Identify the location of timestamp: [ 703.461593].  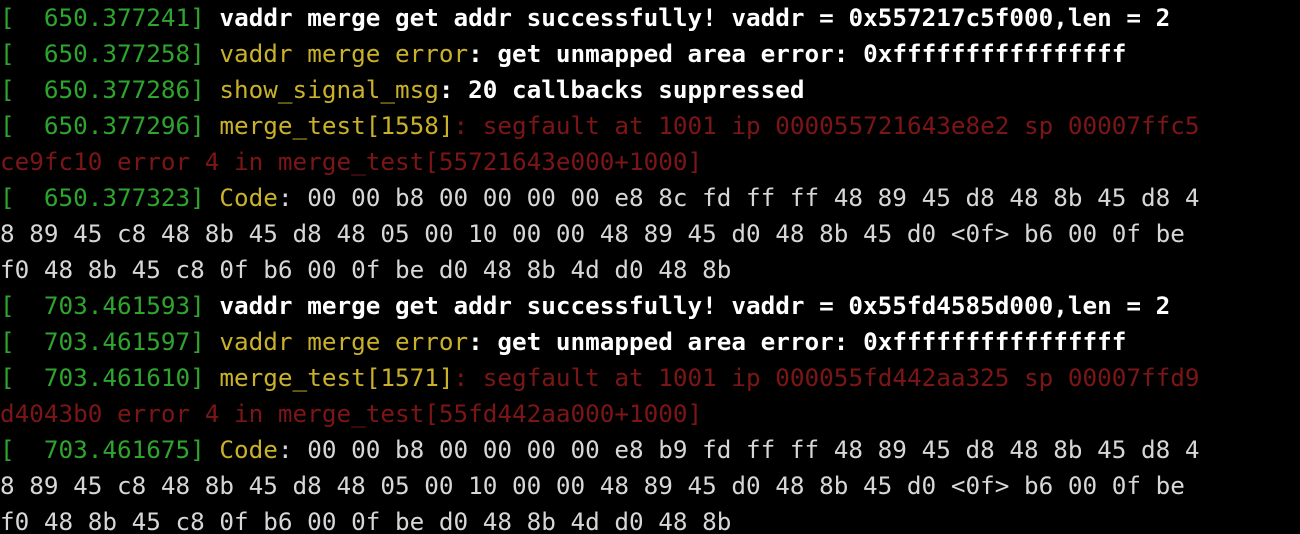
(110, 305).